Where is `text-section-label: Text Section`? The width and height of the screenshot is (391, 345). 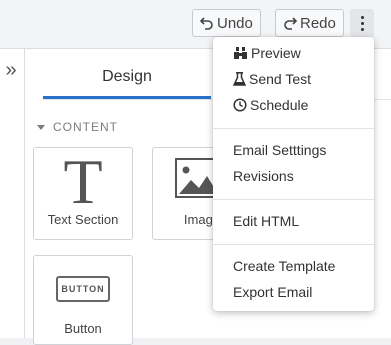
text-section-label: Text Section is located at coordinates (83, 219).